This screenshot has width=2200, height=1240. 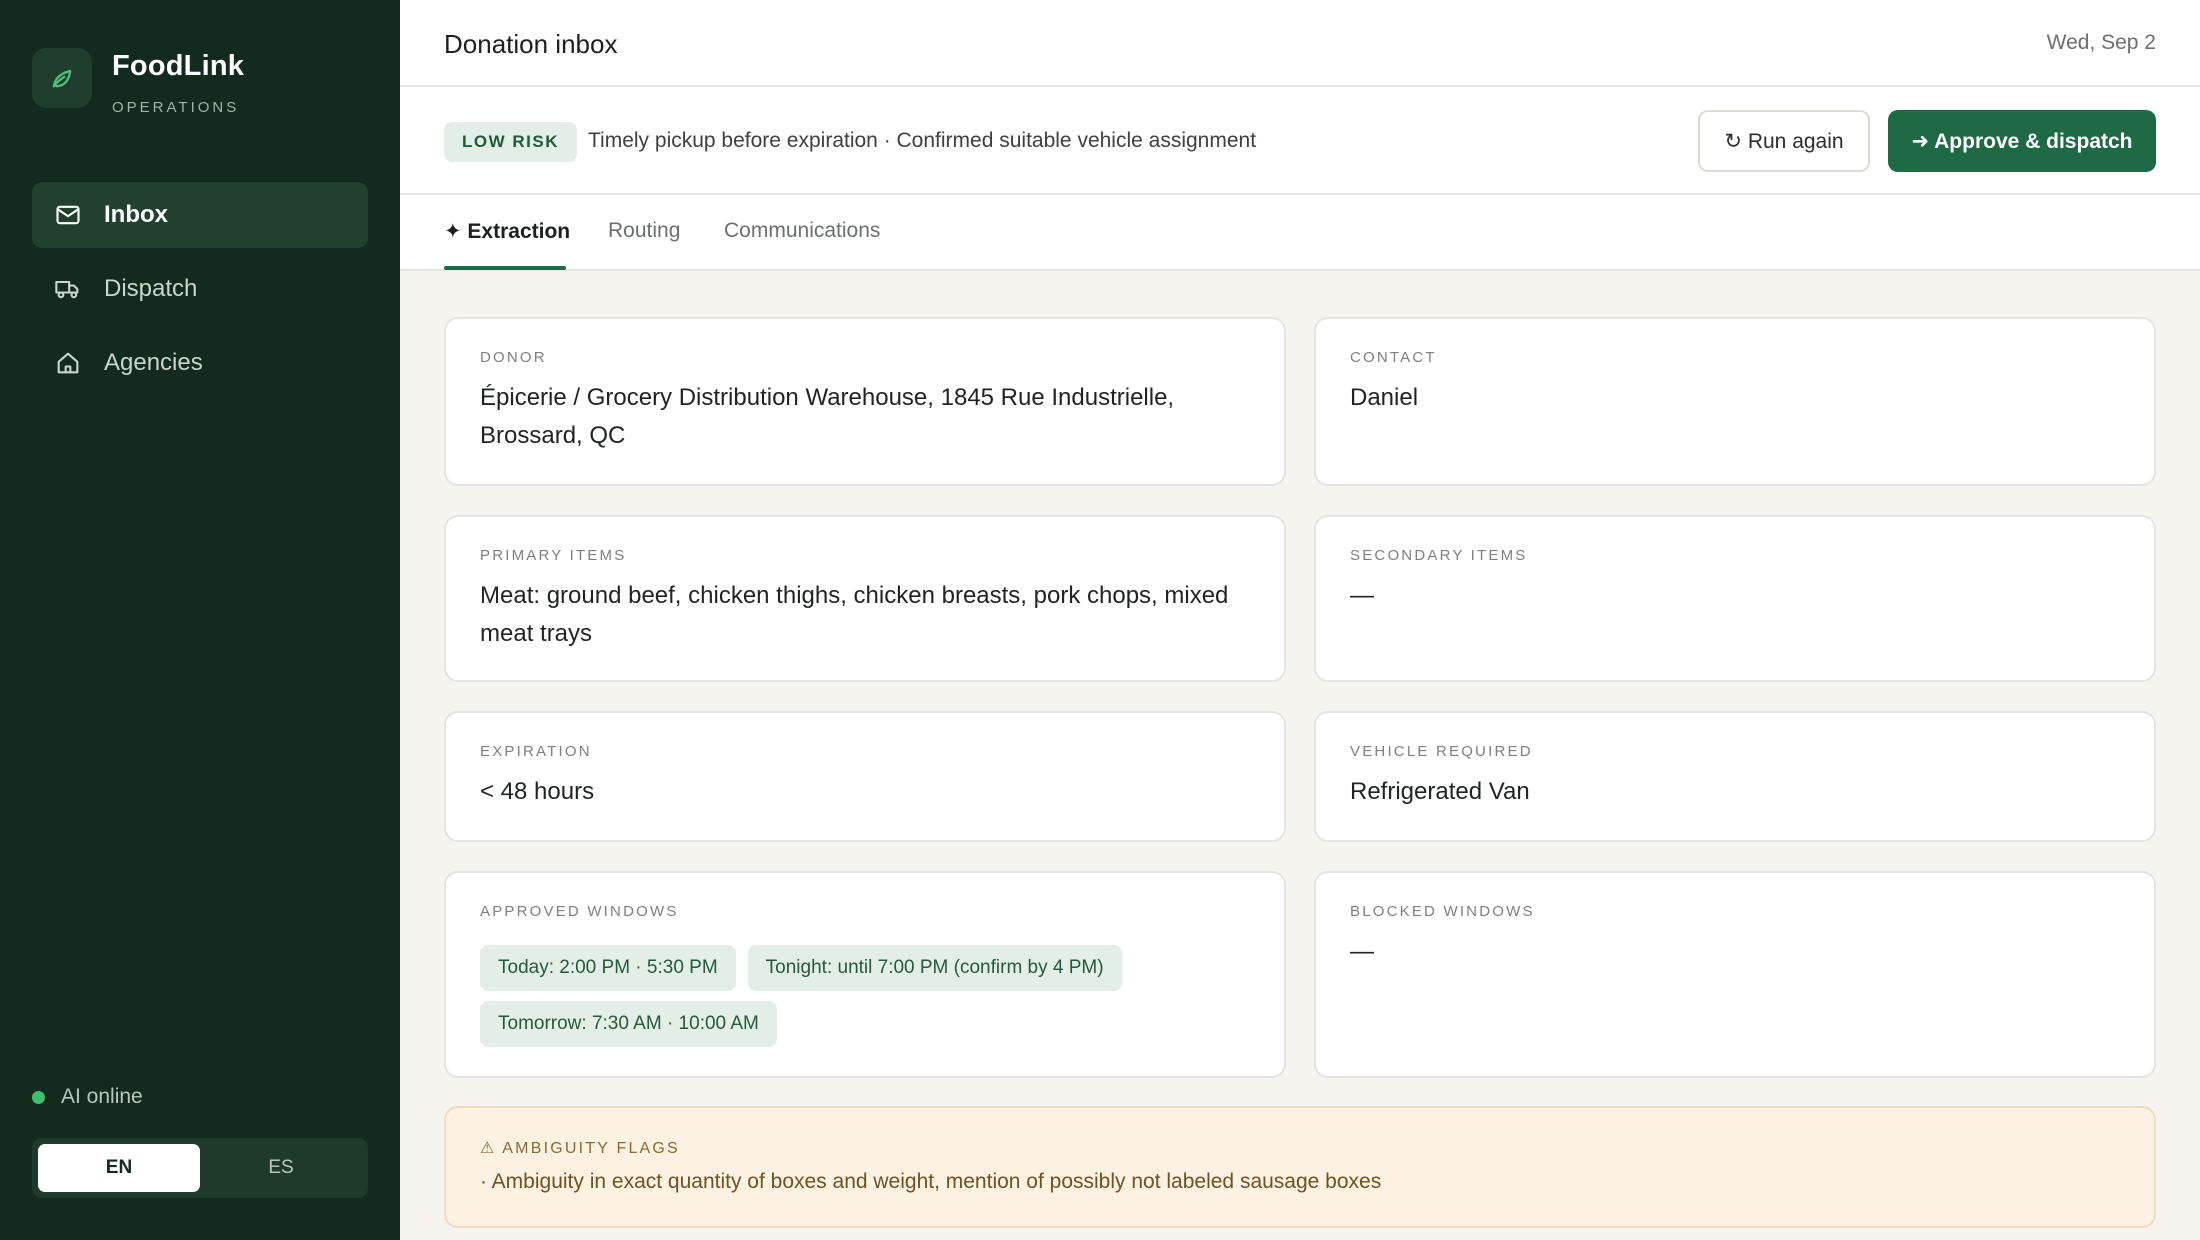 I want to click on window-chip: Tonight: until 7:00 PM (confirm by 4 PM), so click(x=934, y=968).